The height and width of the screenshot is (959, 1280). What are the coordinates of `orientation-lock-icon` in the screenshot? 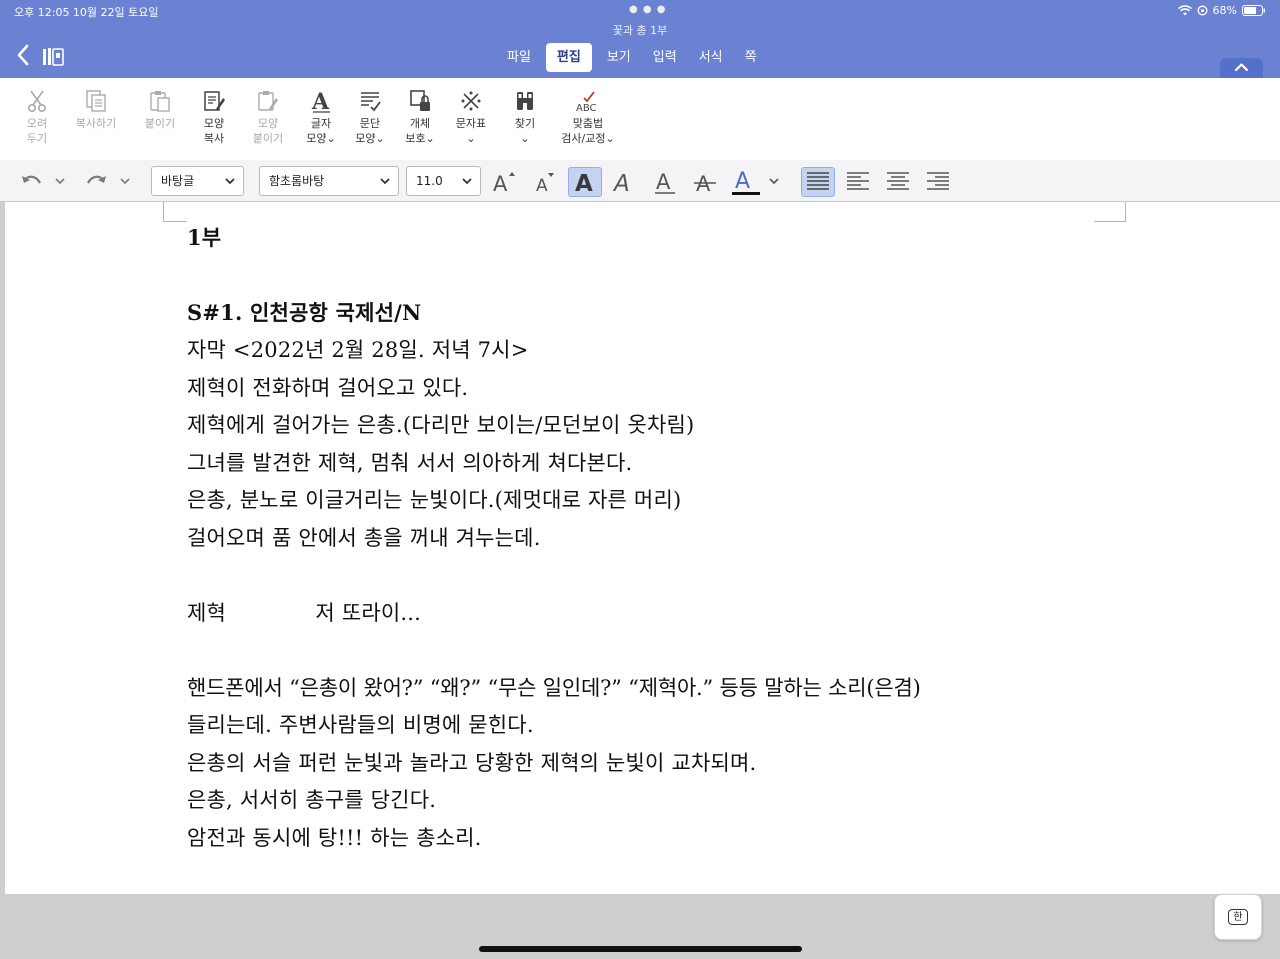 It's located at (1202, 10).